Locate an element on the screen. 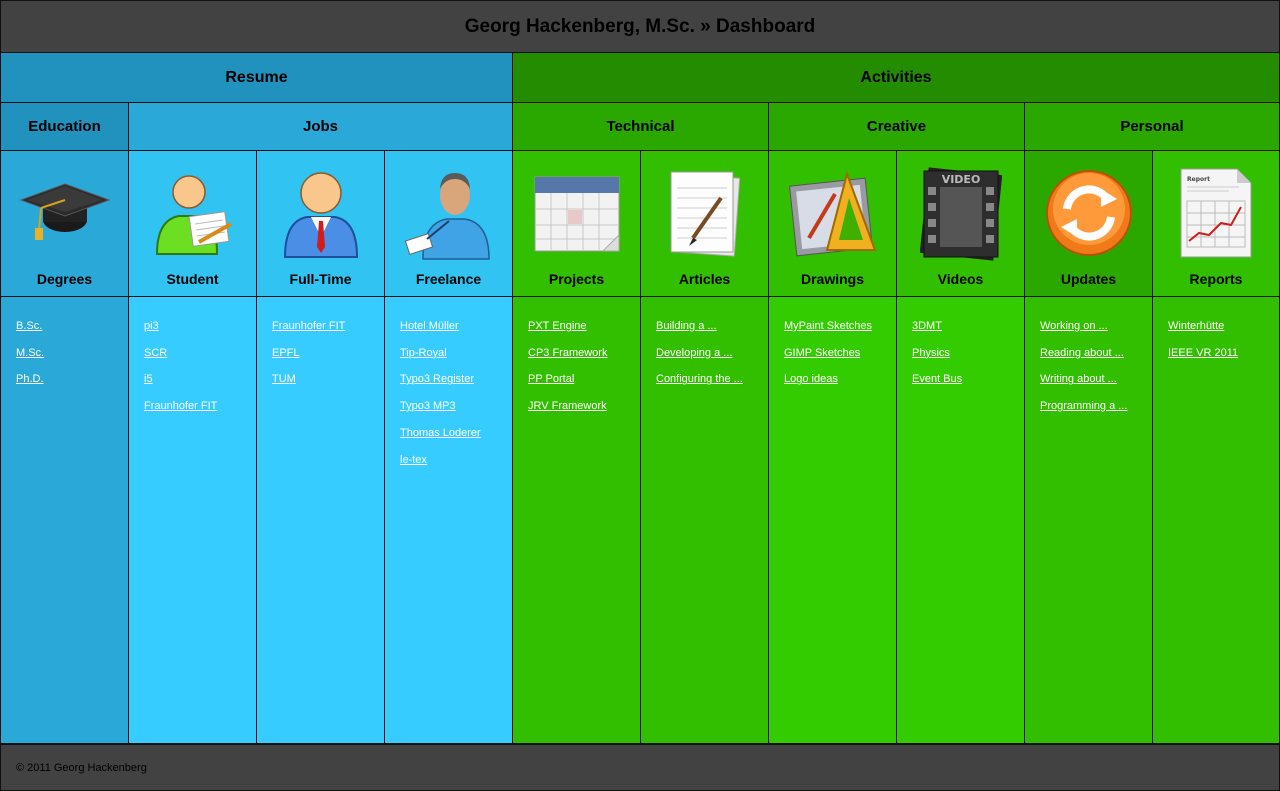 The width and height of the screenshot is (1280, 791). tile-degrees: Degrees is located at coordinates (65, 224).